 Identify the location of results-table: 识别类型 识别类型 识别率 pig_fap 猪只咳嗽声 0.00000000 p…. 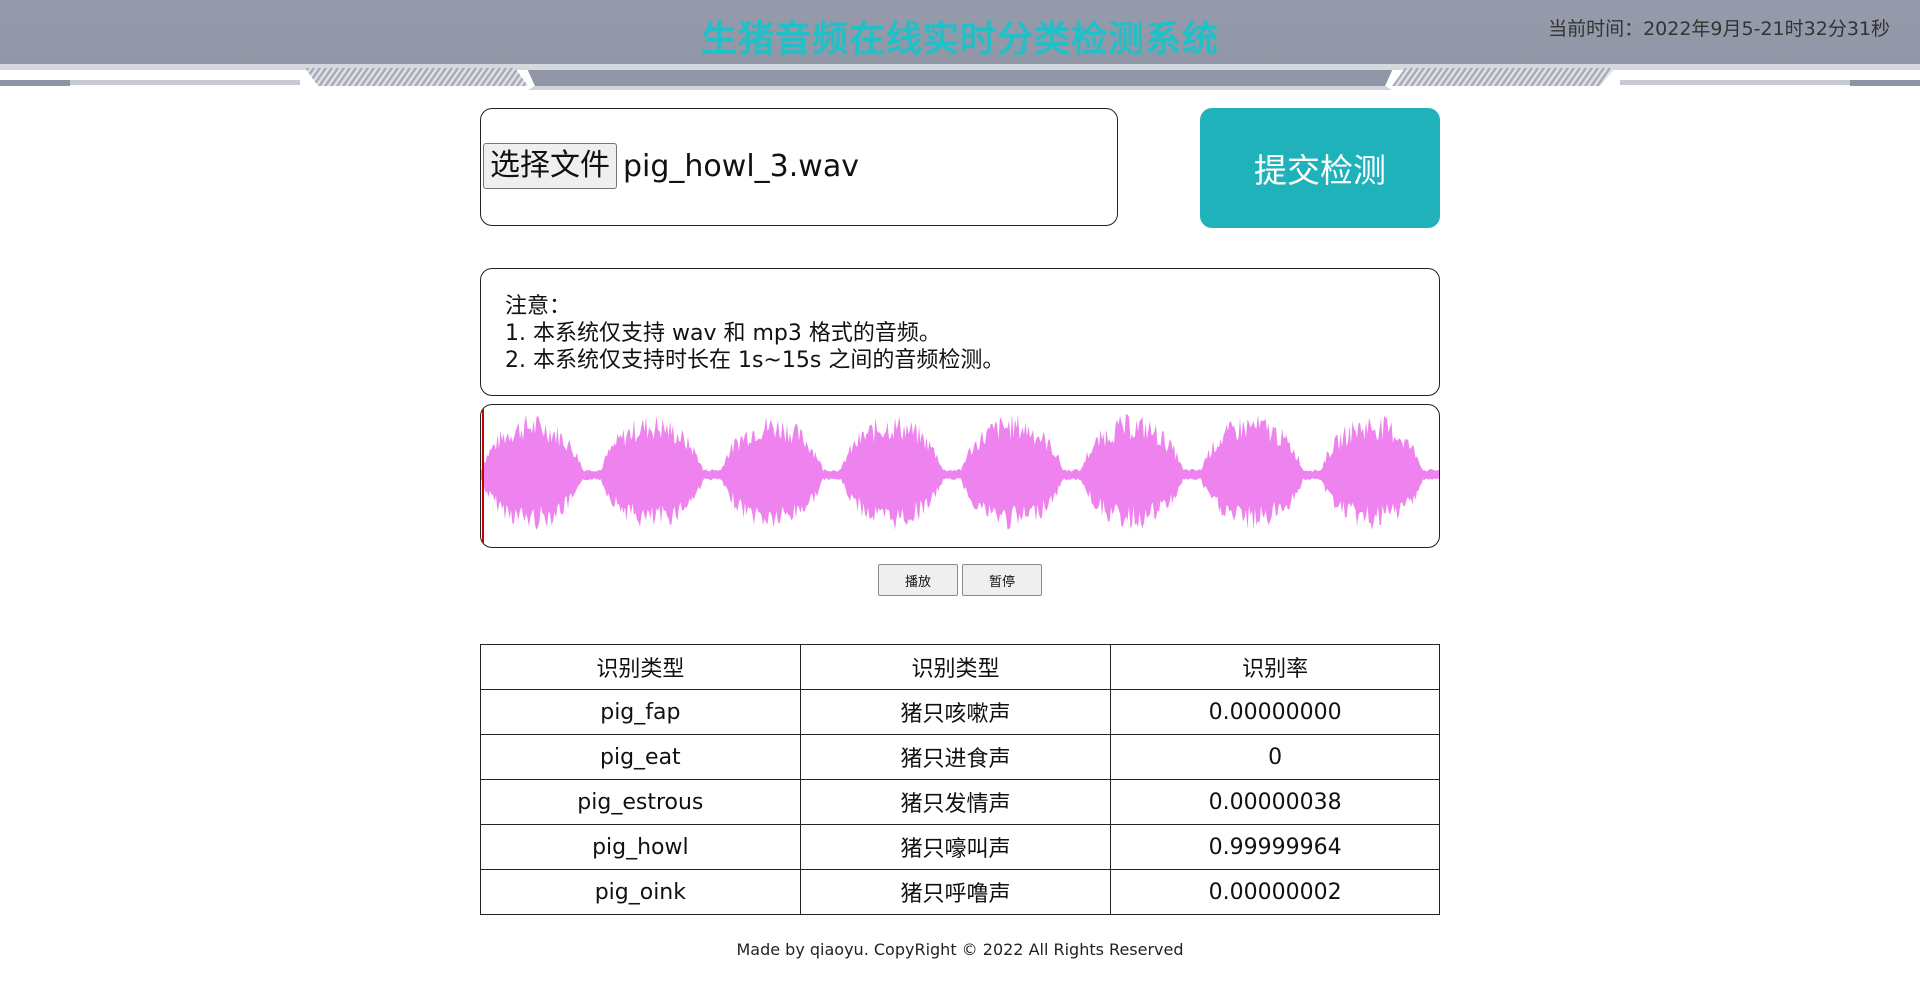
(960, 779).